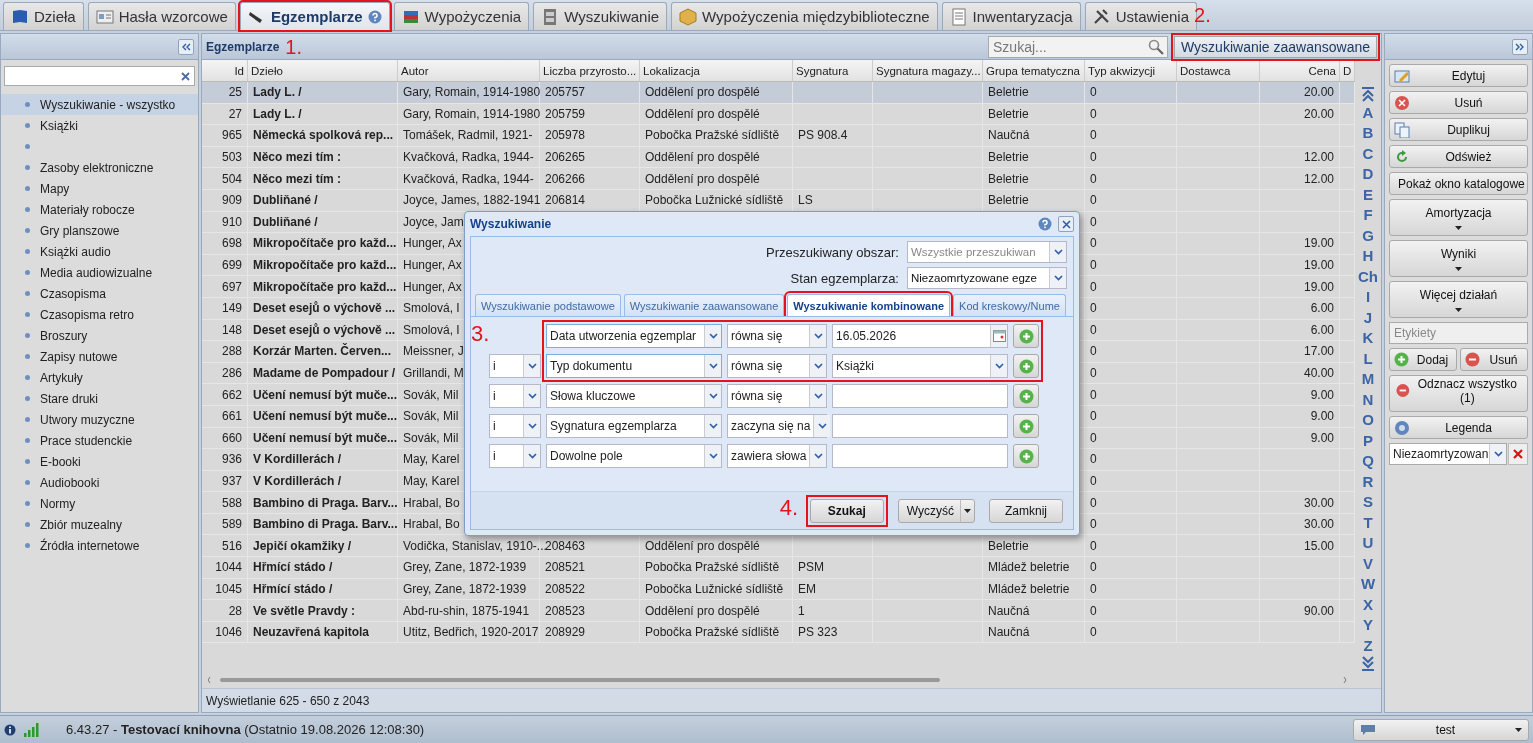 Image resolution: width=1533 pixels, height=743 pixels. What do you see at coordinates (231, 243) in the screenshot?
I see `table-cell: 698` at bounding box center [231, 243].